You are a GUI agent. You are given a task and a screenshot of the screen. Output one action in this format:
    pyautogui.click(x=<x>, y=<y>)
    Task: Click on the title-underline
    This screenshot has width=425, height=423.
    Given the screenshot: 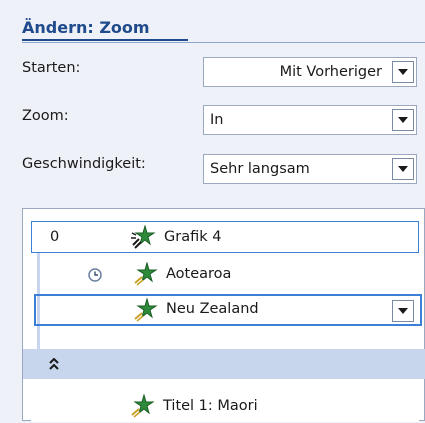 What is the action you would take?
    pyautogui.click(x=105, y=40)
    